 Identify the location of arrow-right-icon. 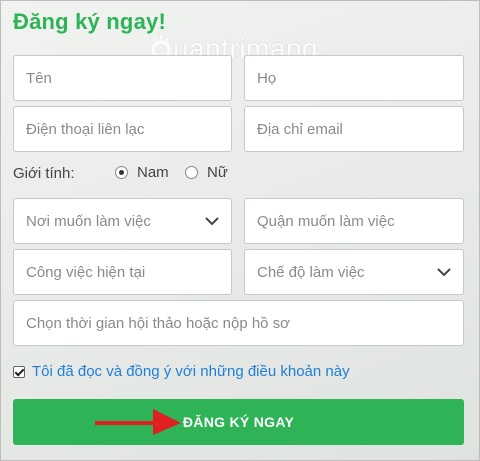
(138, 422).